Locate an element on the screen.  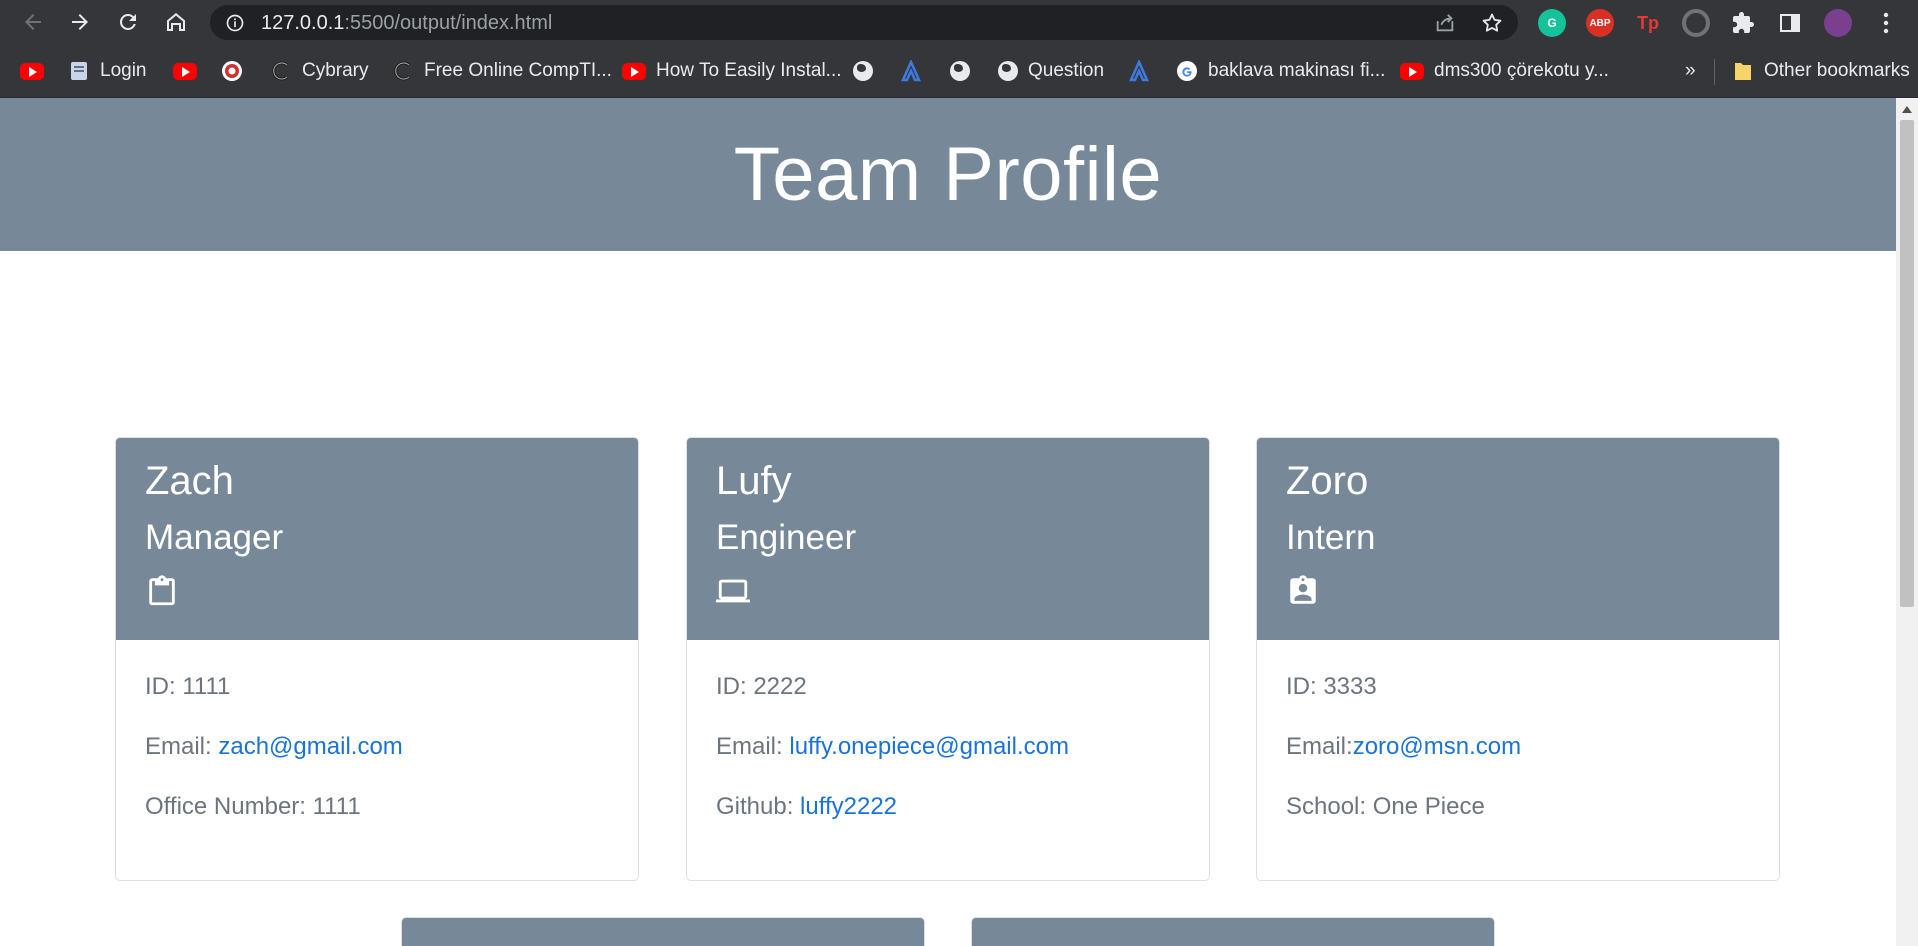
ring-extension-icon is located at coordinates (1696, 23).